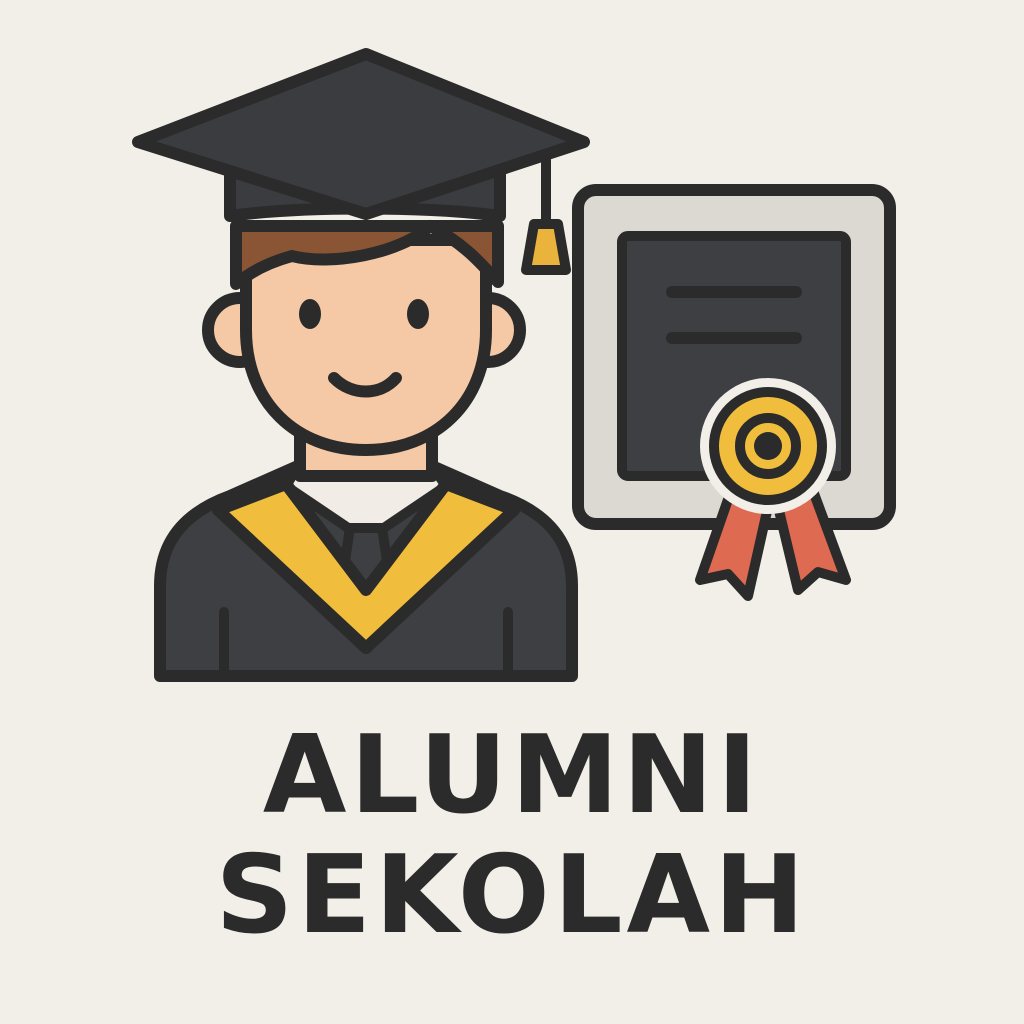  What do you see at coordinates (366, 345) in the screenshot?
I see `face` at bounding box center [366, 345].